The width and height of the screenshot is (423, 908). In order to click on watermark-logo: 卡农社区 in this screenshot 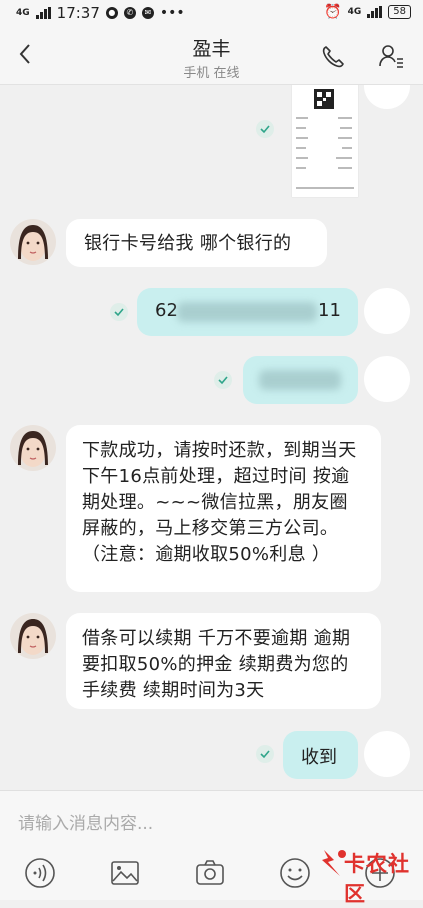, I will do `click(370, 872)`.